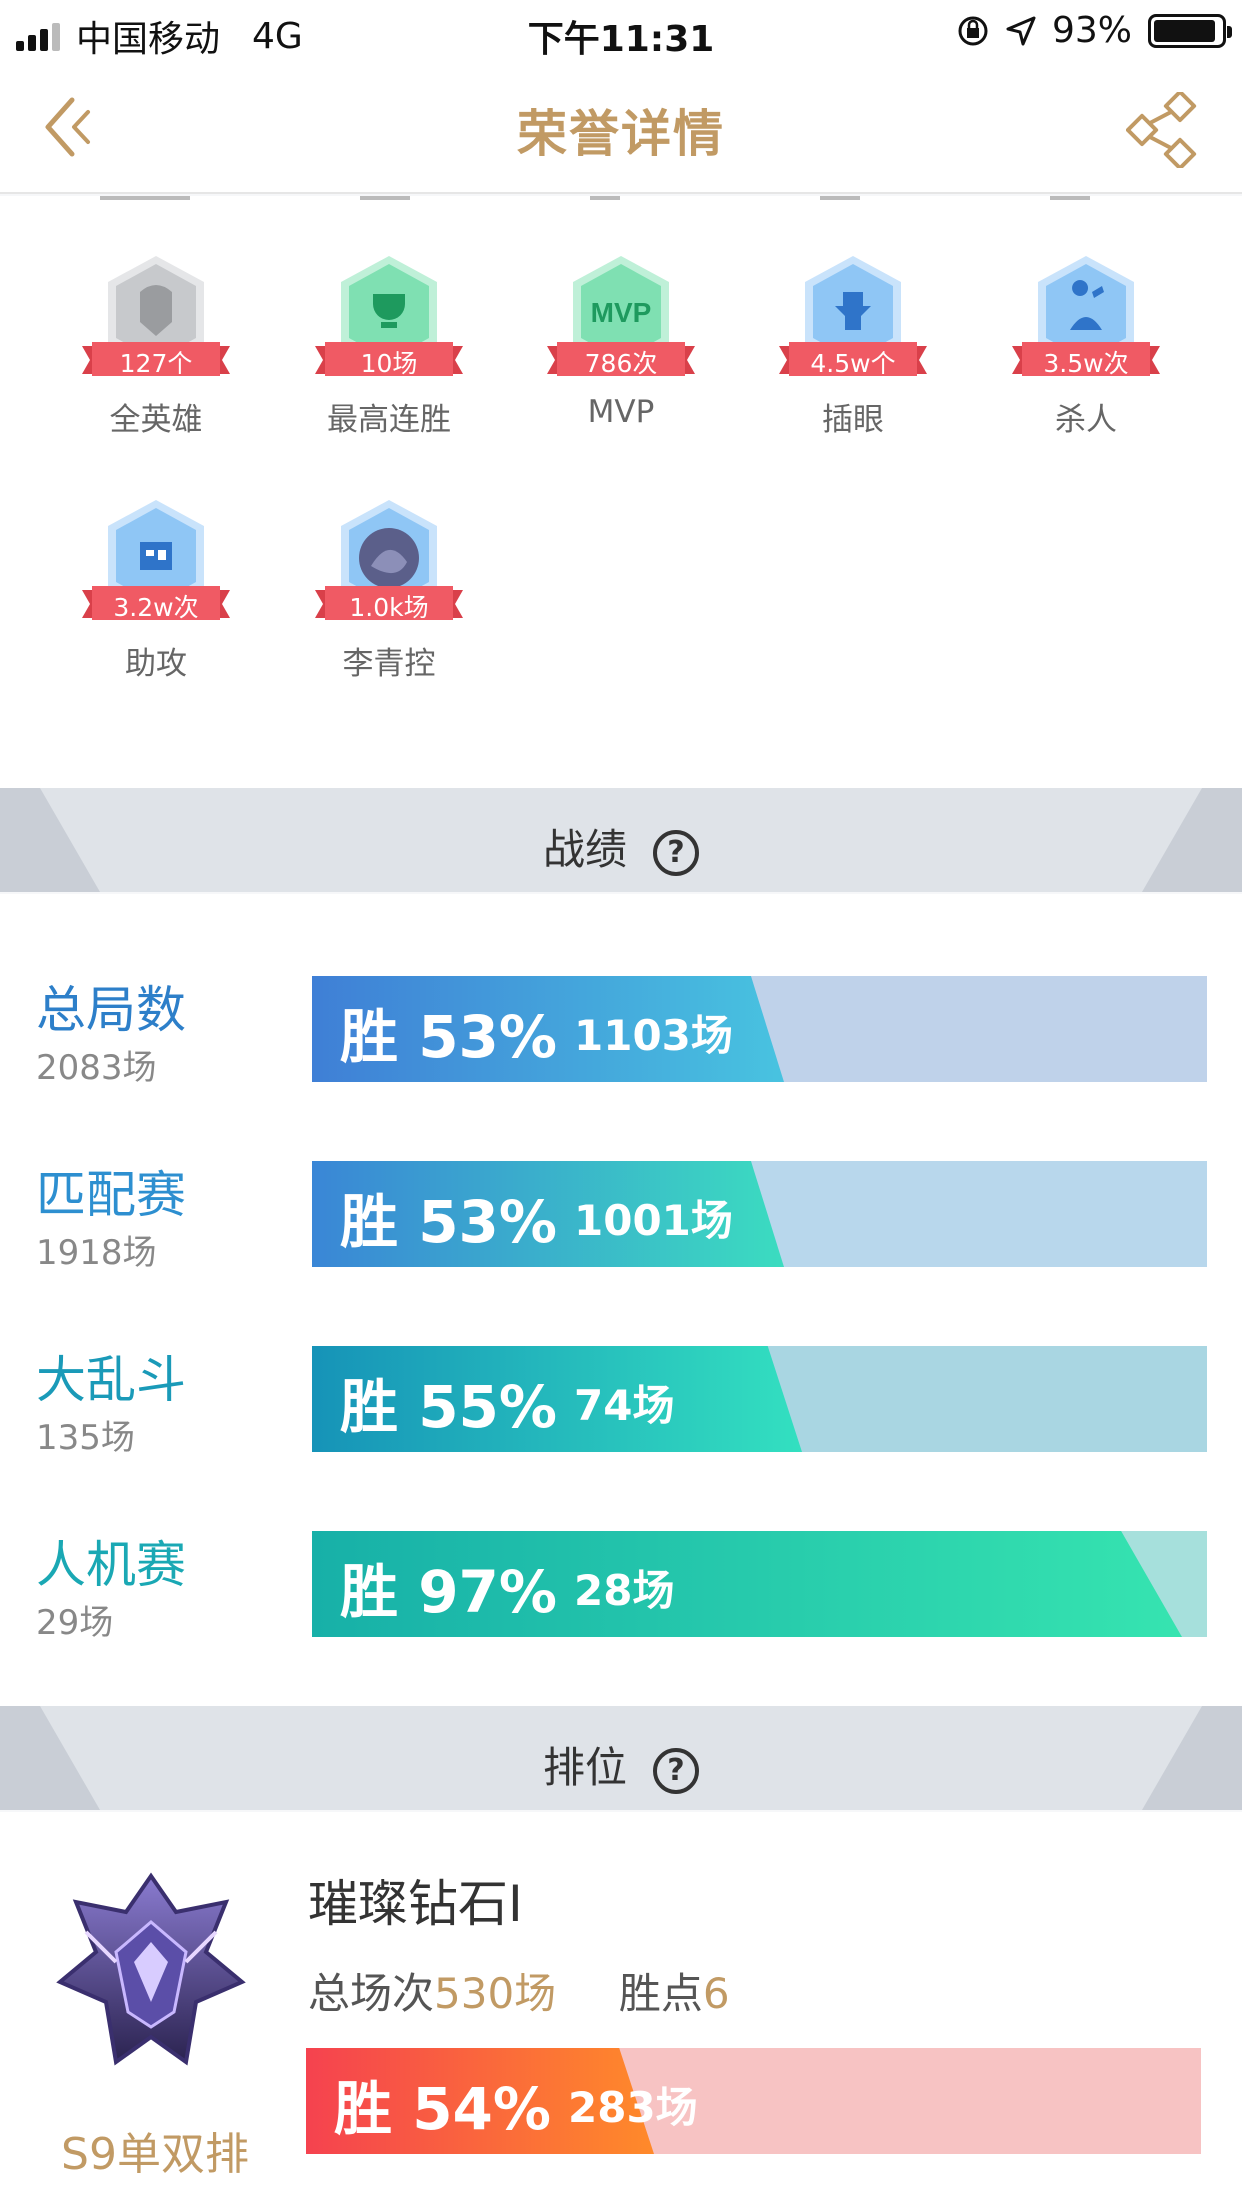  I want to click on total-games-value: 530场, so click(495, 1993).